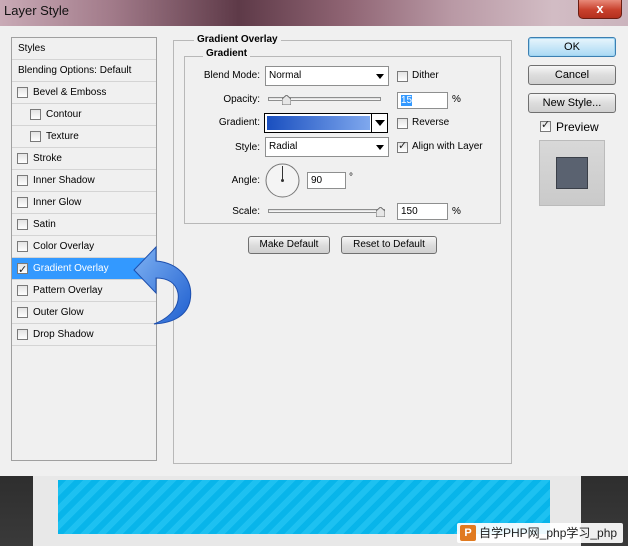 The width and height of the screenshot is (628, 546). I want to click on align-with-layer-checkbox, so click(402, 146).